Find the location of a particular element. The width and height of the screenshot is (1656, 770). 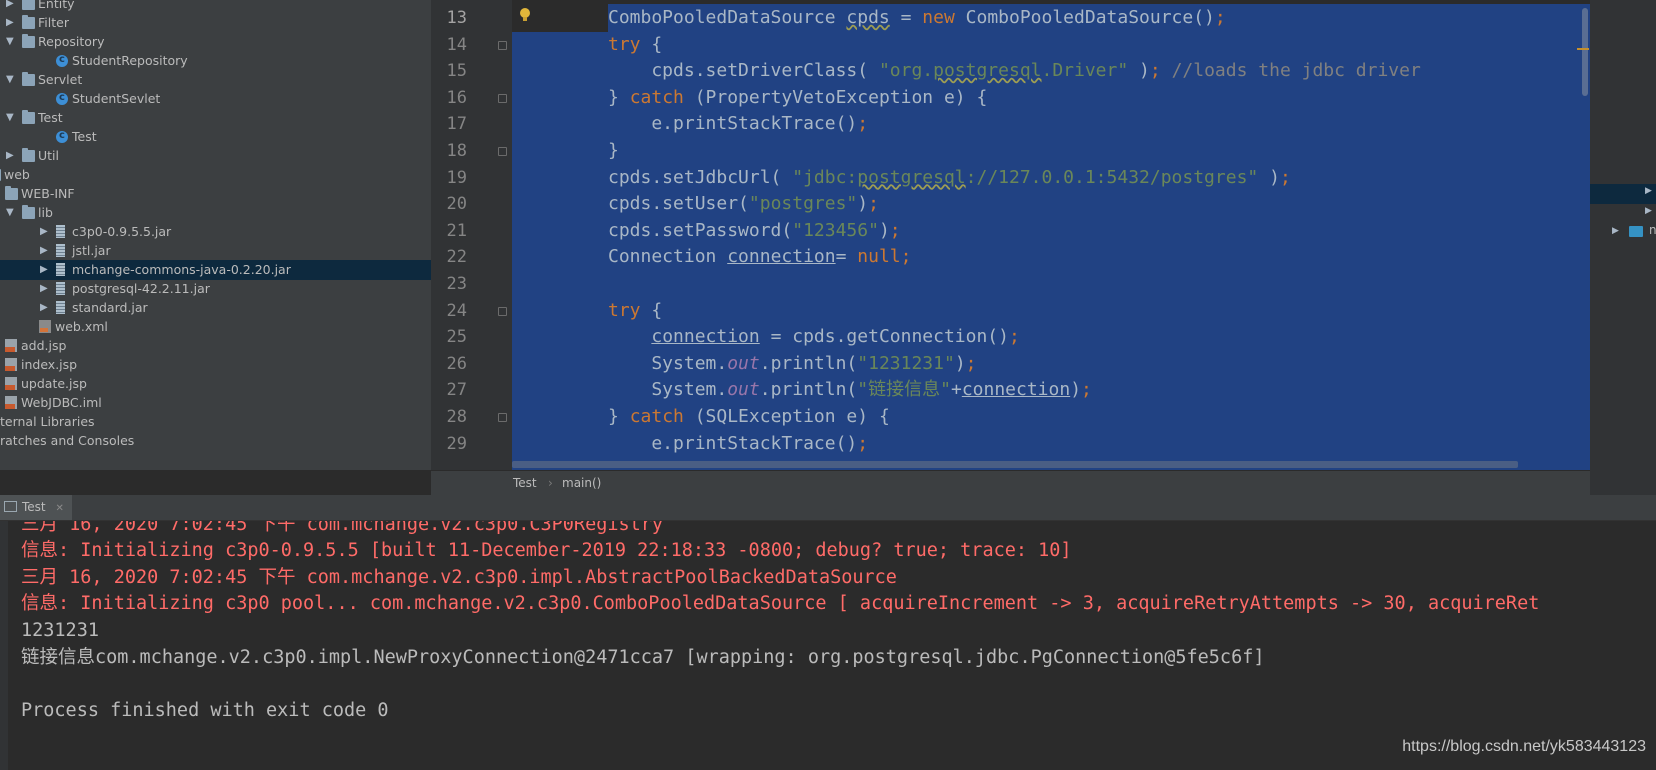

tree-item: ▼ Test is located at coordinates (215, 118).